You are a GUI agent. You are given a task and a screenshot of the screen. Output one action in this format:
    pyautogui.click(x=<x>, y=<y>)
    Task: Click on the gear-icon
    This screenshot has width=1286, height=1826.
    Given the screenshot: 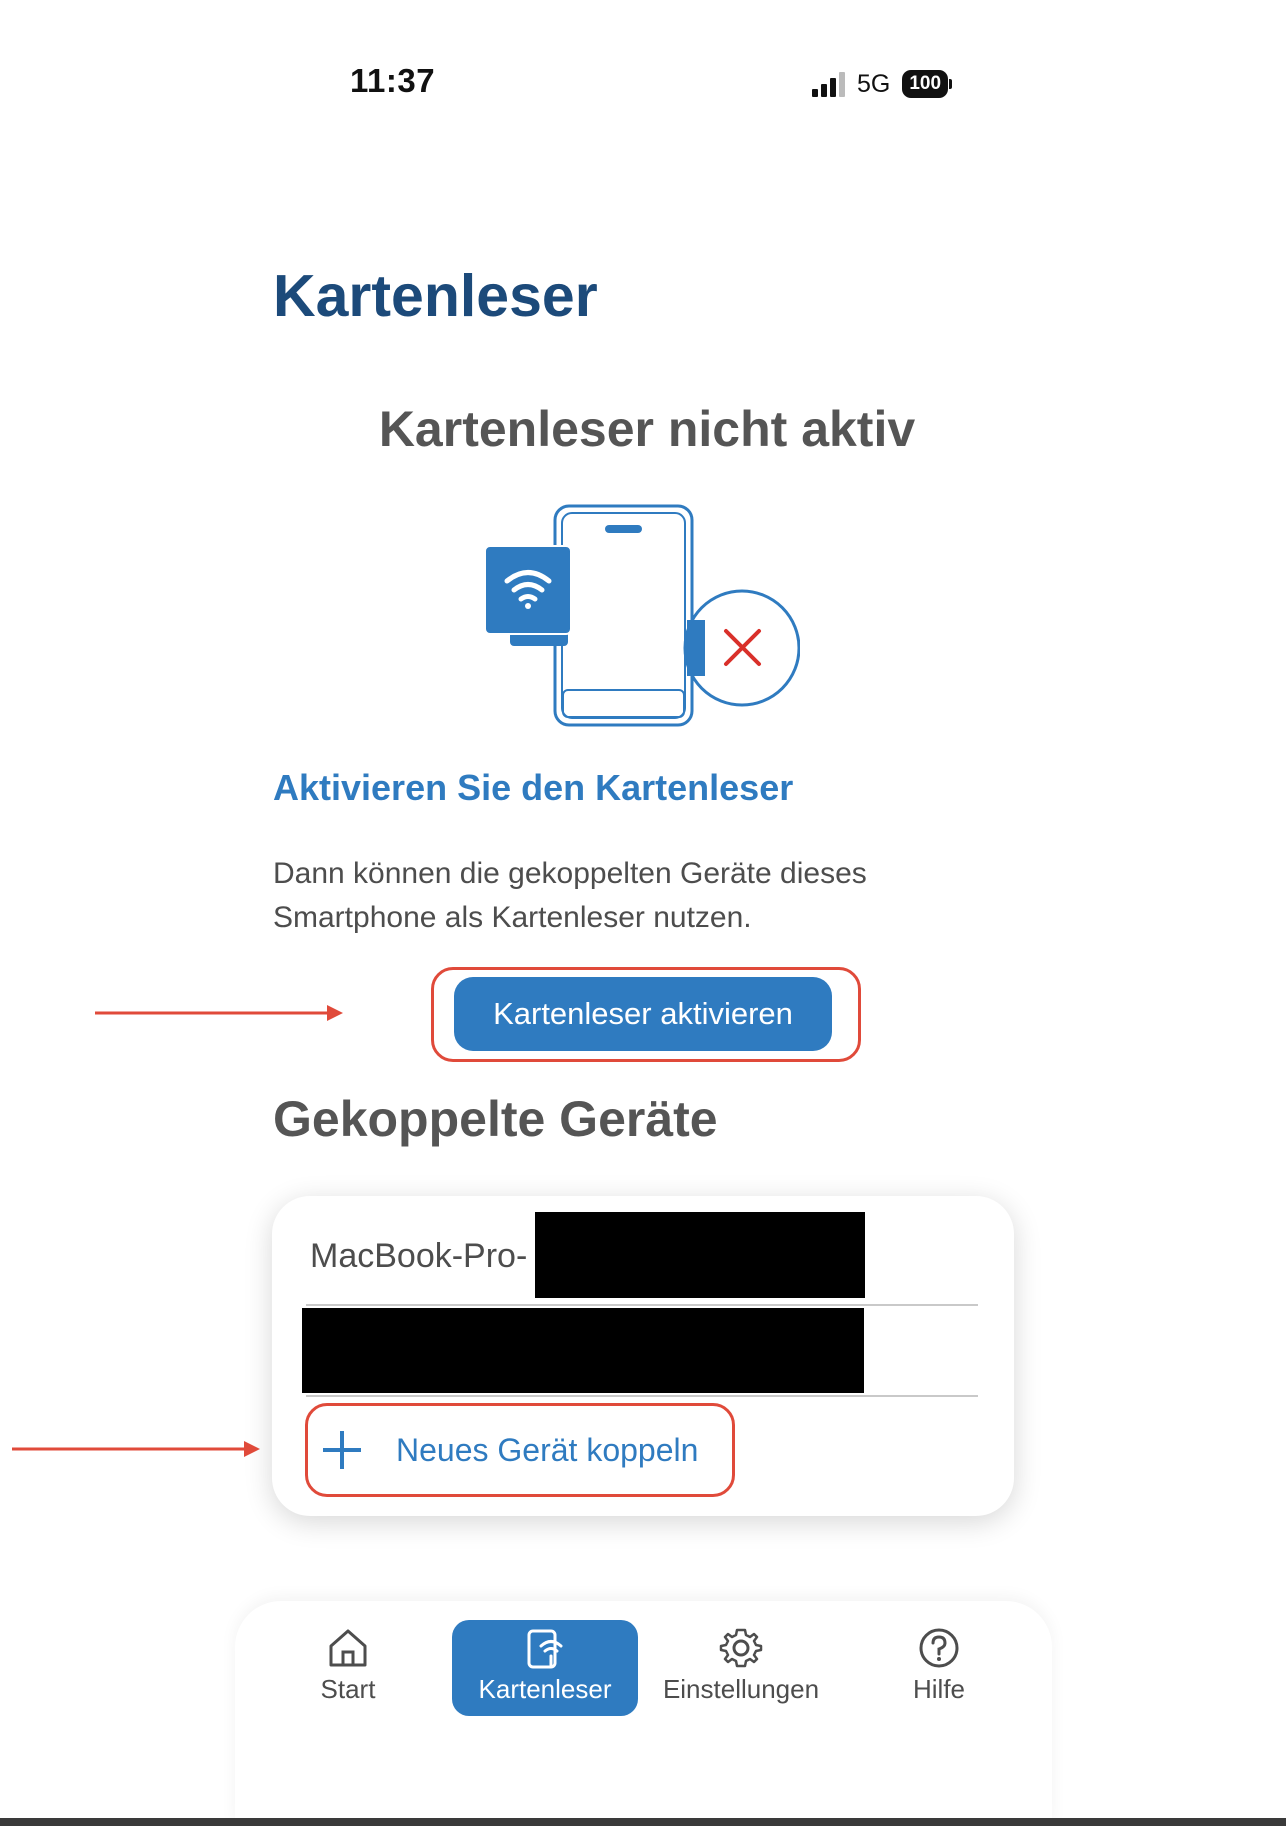 What is the action you would take?
    pyautogui.click(x=741, y=1648)
    